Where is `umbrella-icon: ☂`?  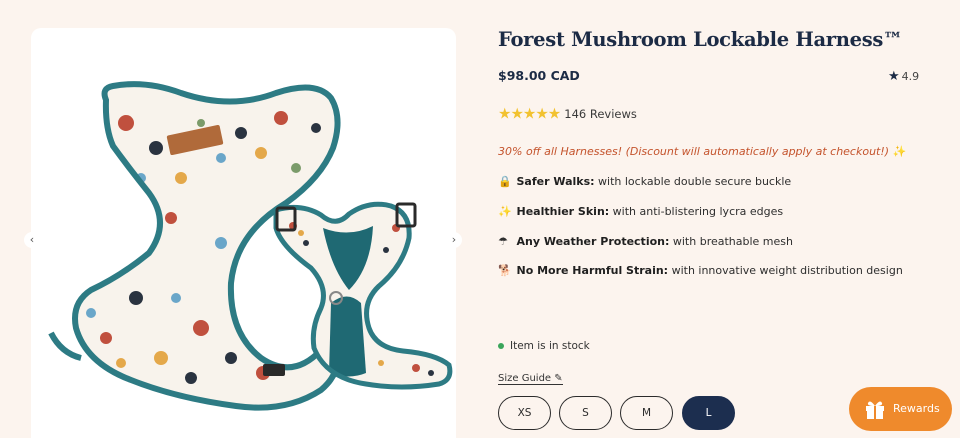
umbrella-icon: ☂ is located at coordinates (503, 241).